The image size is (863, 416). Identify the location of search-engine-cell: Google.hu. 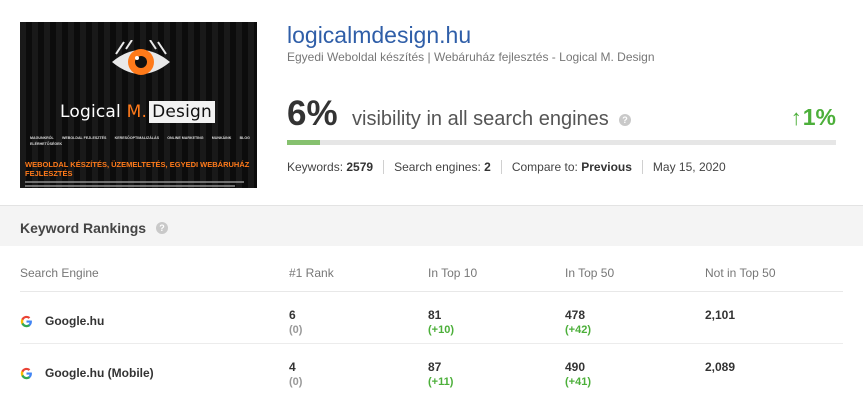
(62, 321).